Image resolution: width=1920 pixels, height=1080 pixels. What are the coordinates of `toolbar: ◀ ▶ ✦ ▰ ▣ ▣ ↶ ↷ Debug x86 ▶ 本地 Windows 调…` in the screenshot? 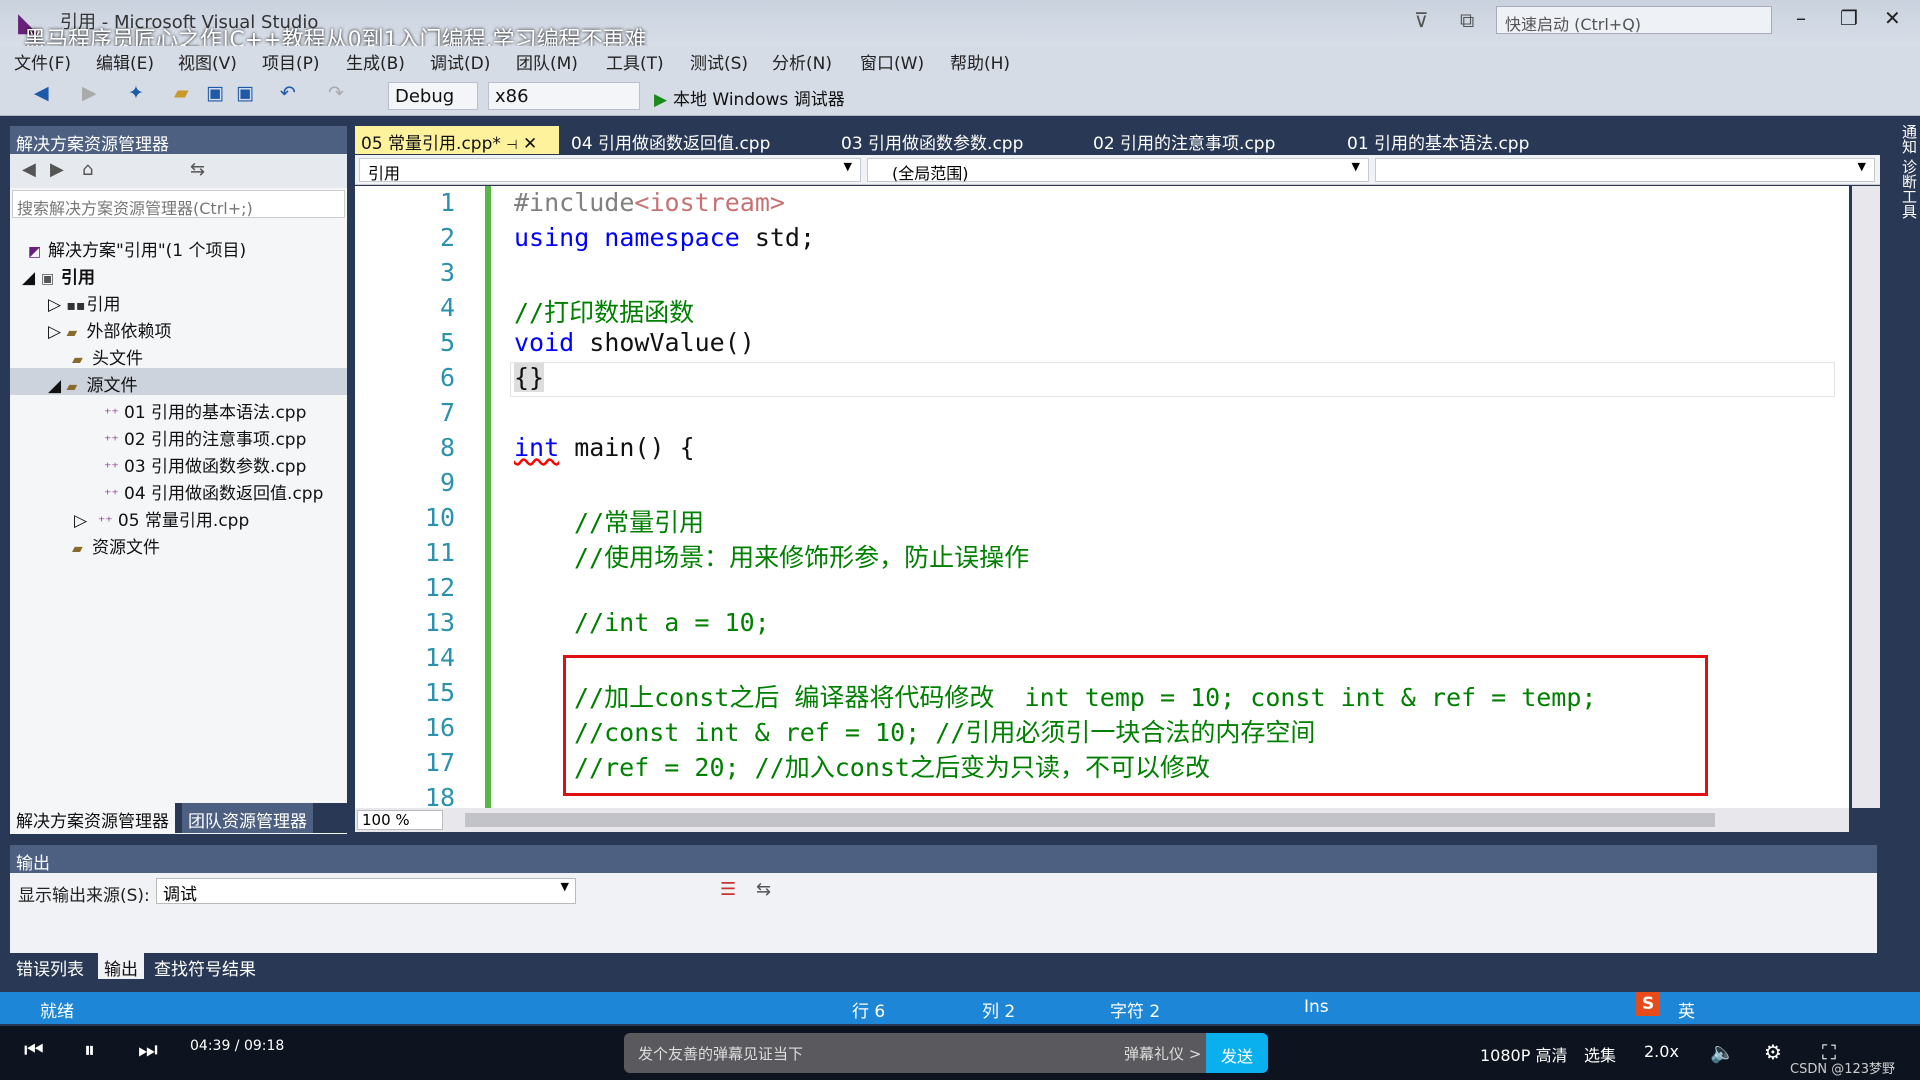 It's located at (960, 95).